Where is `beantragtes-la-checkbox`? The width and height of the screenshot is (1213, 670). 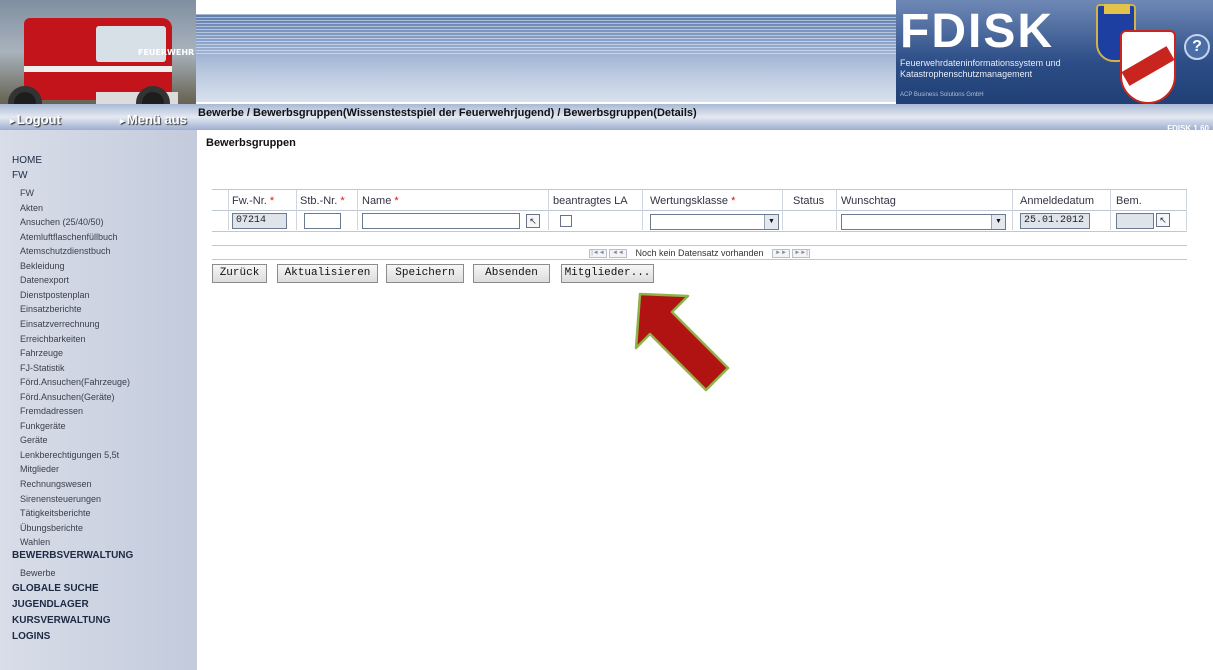
beantragtes-la-checkbox is located at coordinates (566, 221).